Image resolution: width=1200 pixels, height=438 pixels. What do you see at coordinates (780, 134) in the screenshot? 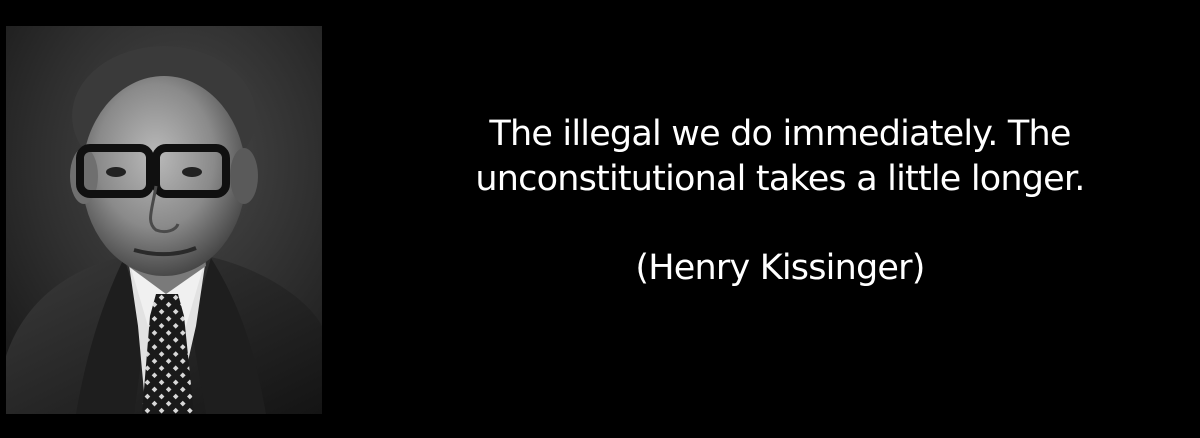
I see `quote-line-1: The illegal we do immediately. The` at bounding box center [780, 134].